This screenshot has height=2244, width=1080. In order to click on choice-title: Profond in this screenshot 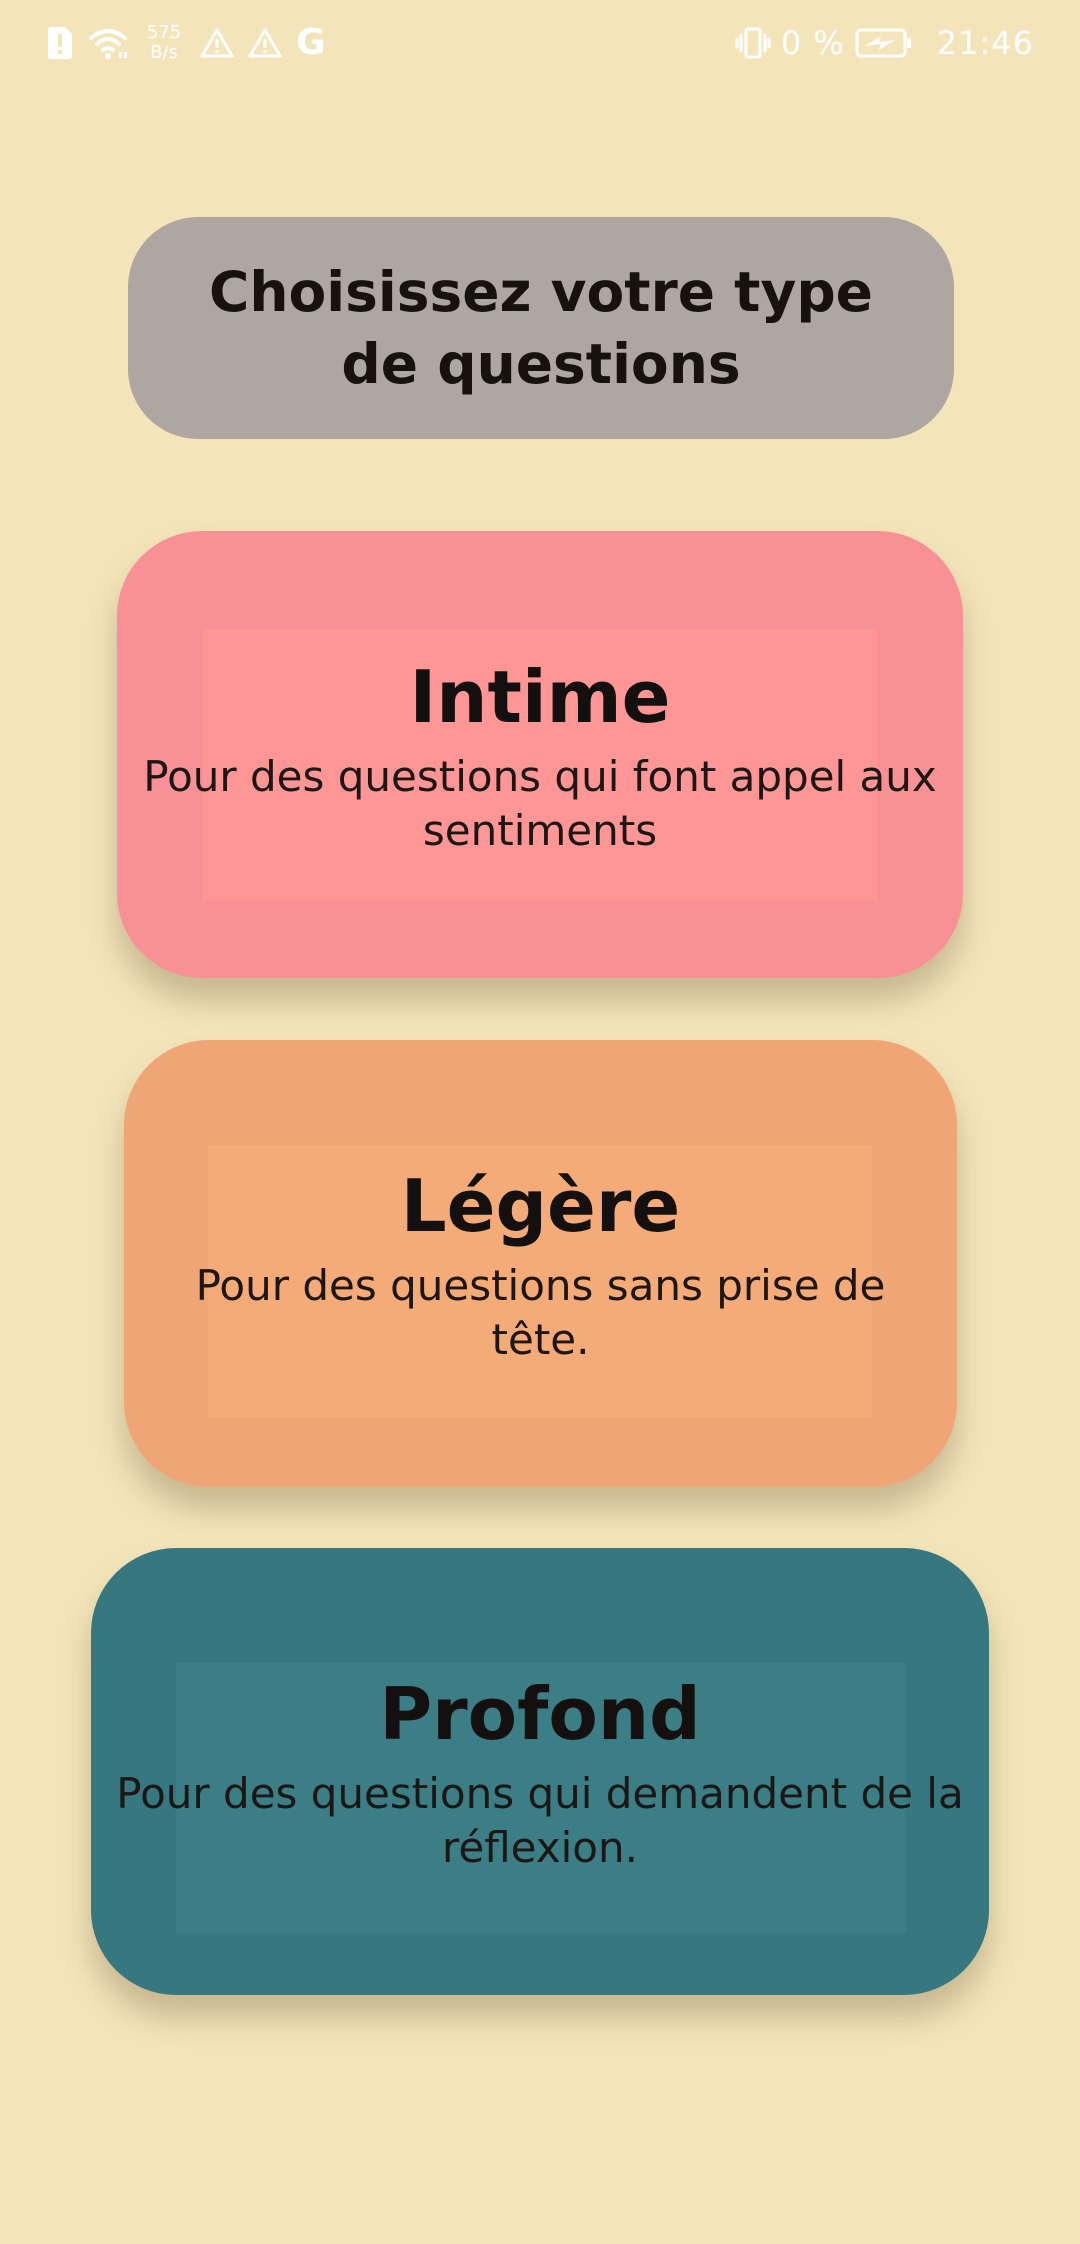, I will do `click(540, 1713)`.